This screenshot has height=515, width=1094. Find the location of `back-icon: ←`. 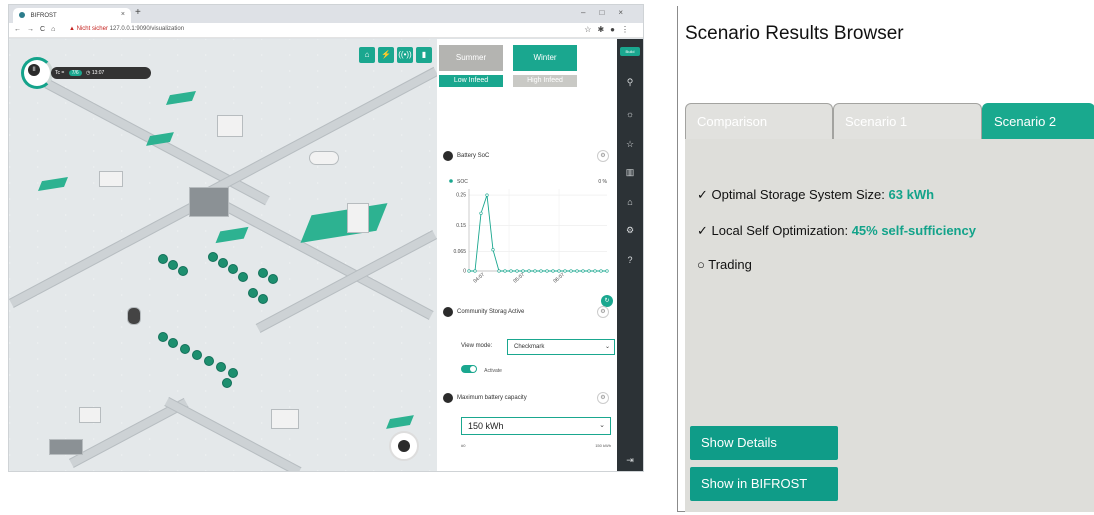

back-icon: ← is located at coordinates (20, 29).